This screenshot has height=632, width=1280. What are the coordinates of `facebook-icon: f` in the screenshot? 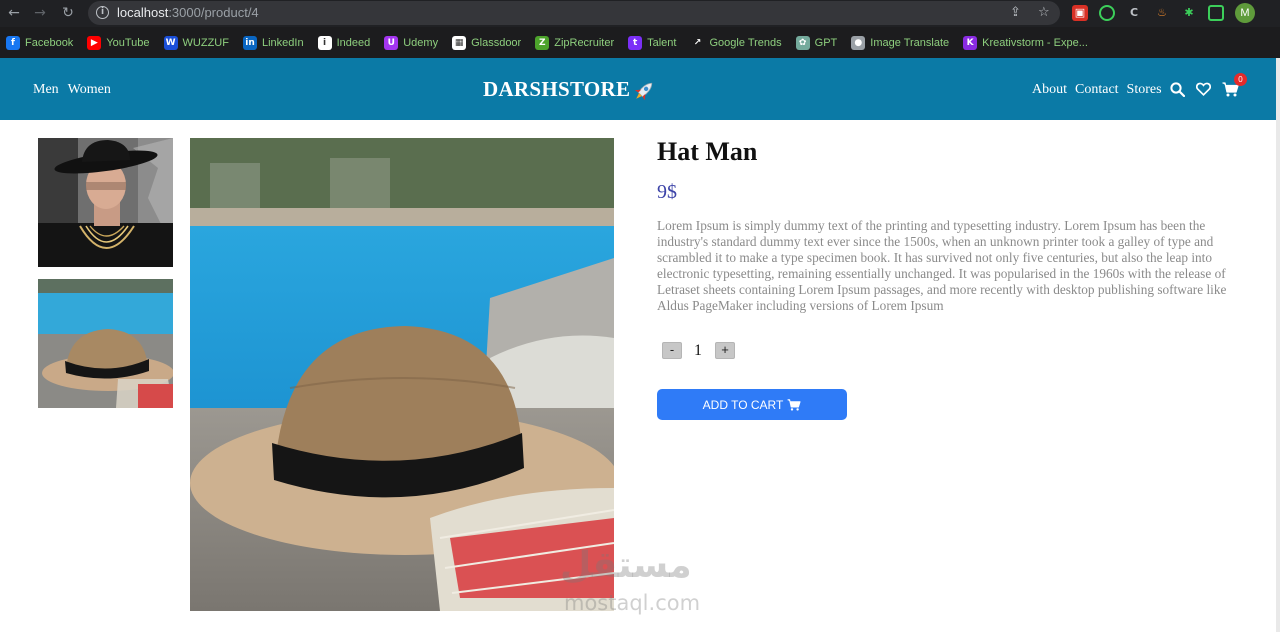 It's located at (13, 42).